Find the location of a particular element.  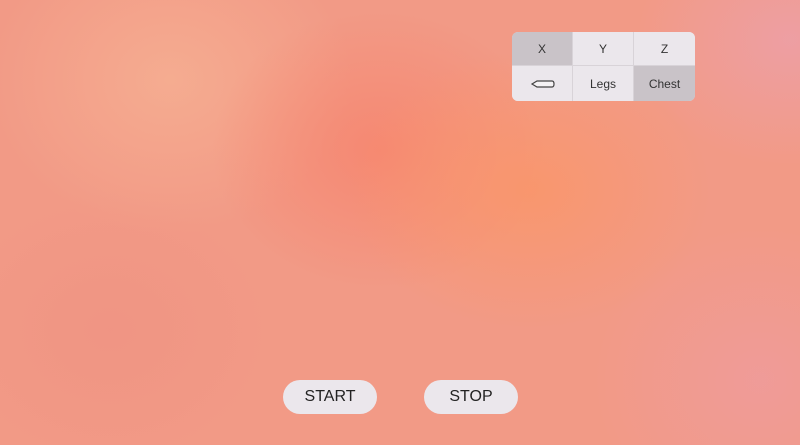

sensor-selector: X Y Z Legs Chest is located at coordinates (603, 66).